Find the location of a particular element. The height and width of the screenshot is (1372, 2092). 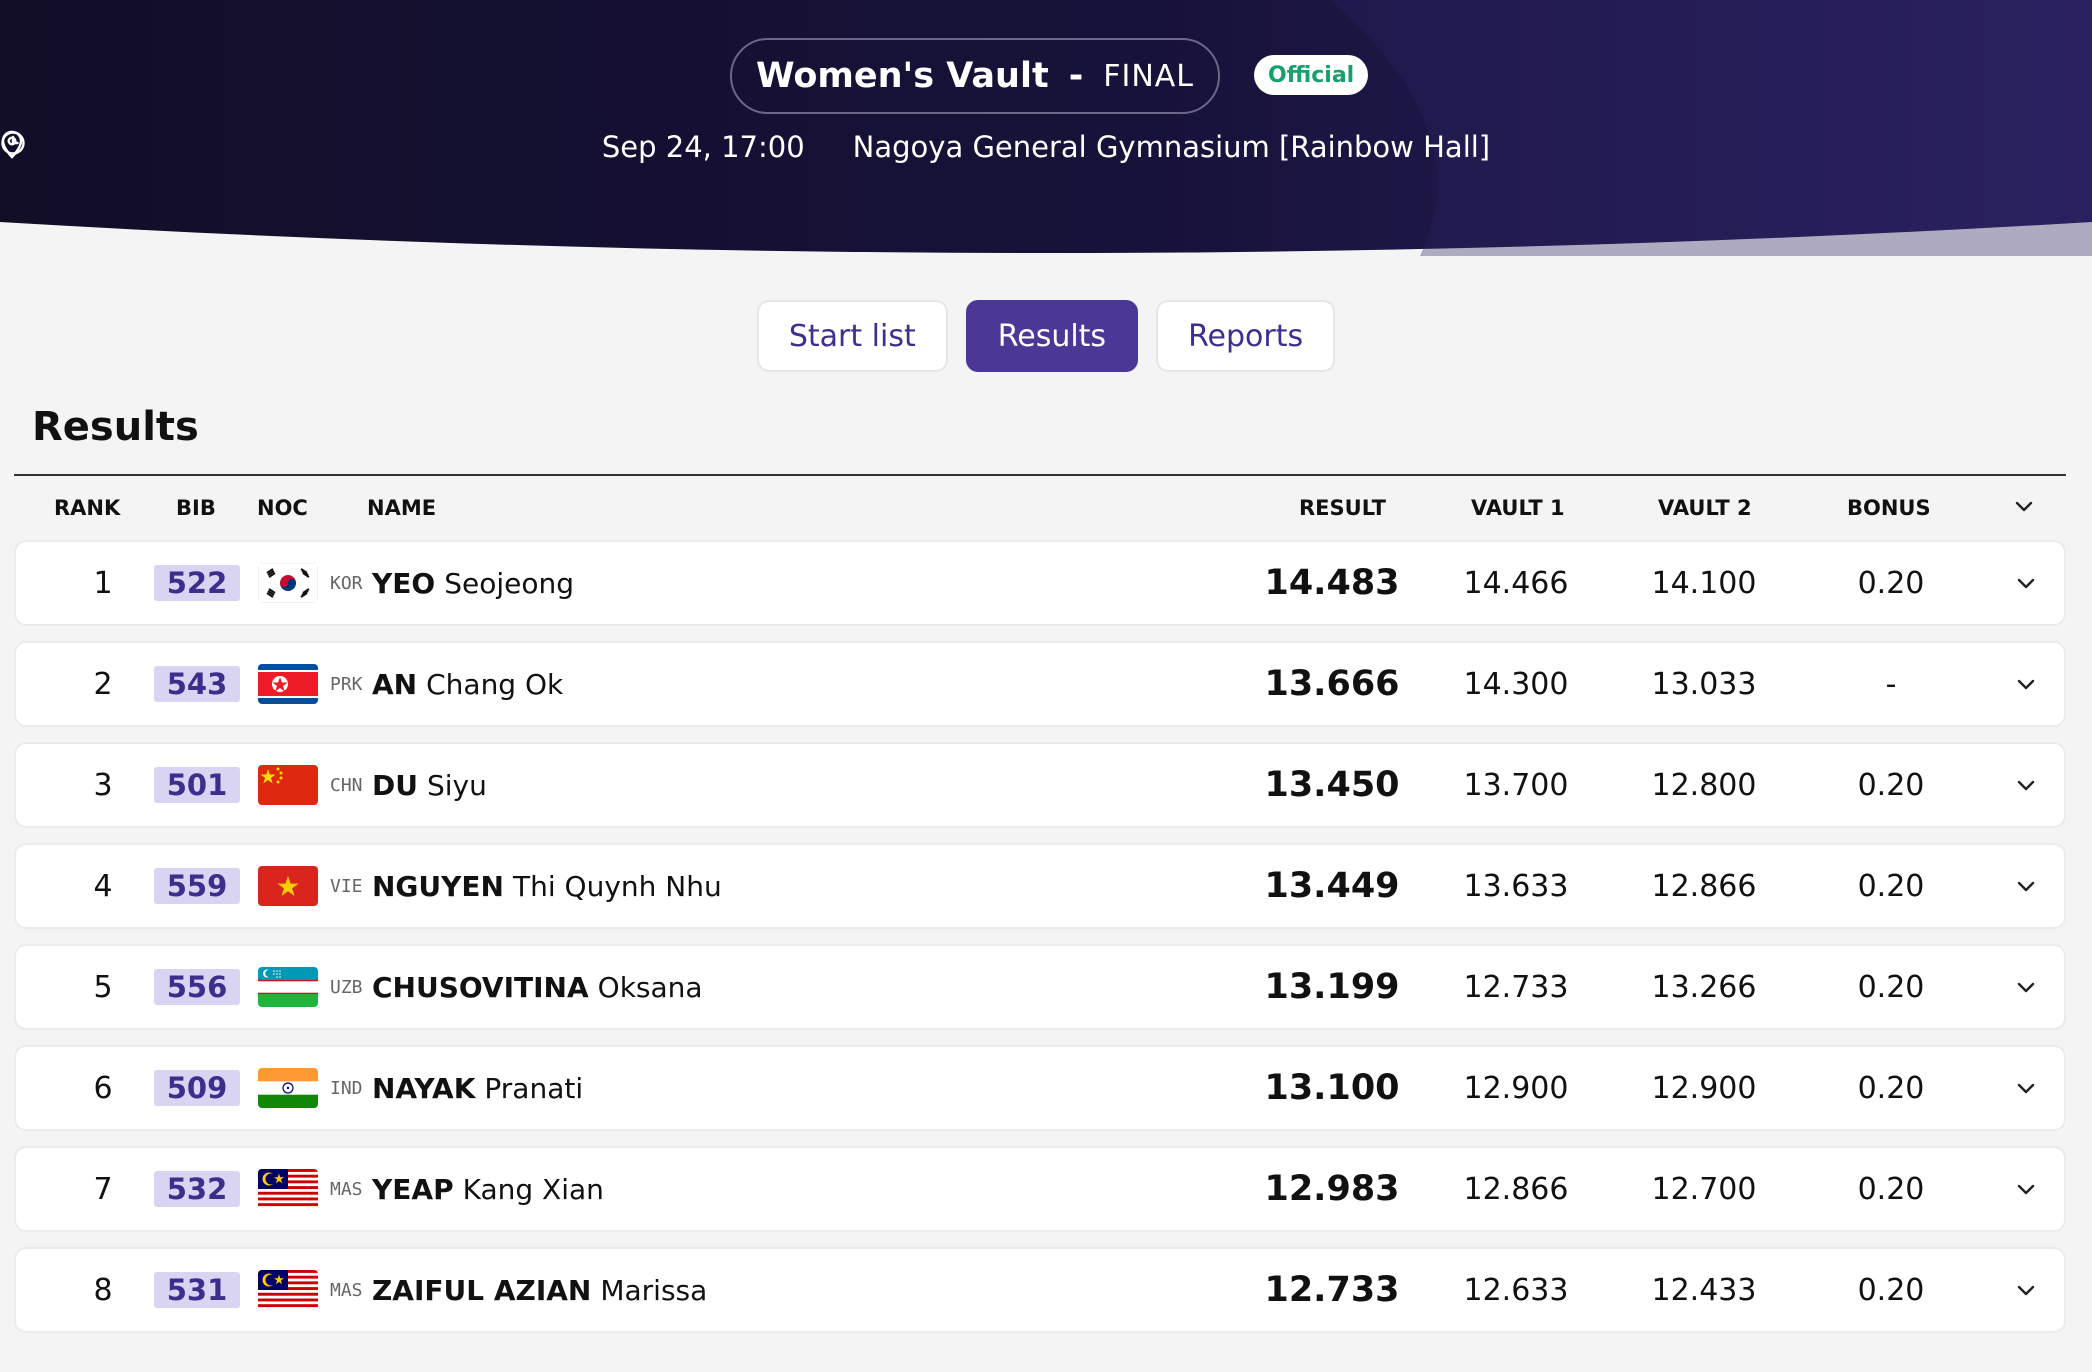

column-bib: BIB is located at coordinates (196, 508).